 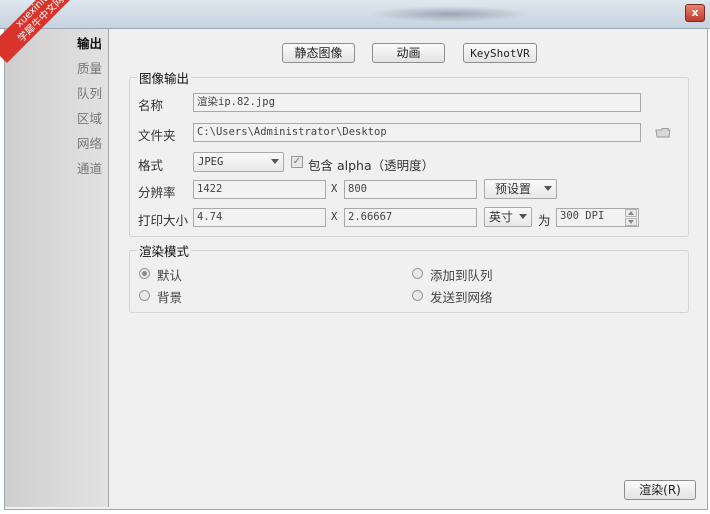 What do you see at coordinates (410, 189) in the screenshot?
I see `resolution-height-field: 800` at bounding box center [410, 189].